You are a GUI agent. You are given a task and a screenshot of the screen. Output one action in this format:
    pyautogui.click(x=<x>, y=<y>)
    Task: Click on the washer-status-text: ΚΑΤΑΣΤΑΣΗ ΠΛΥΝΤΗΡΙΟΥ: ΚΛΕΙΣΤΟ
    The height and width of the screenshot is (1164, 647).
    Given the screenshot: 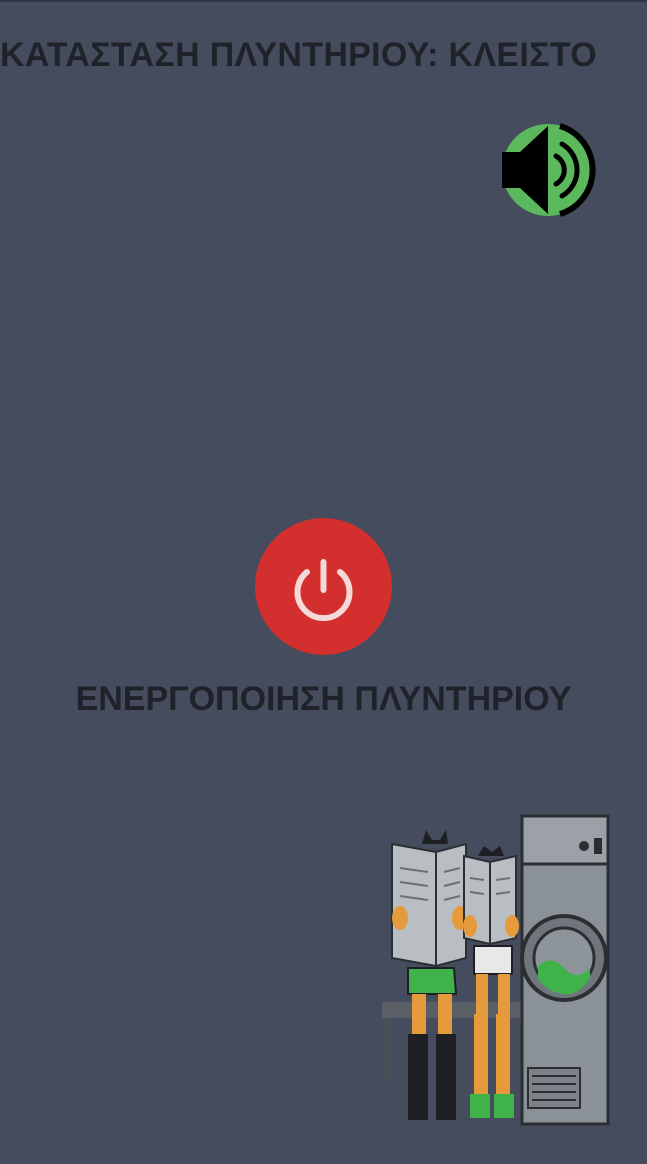 What is the action you would take?
    pyautogui.click(x=298, y=55)
    